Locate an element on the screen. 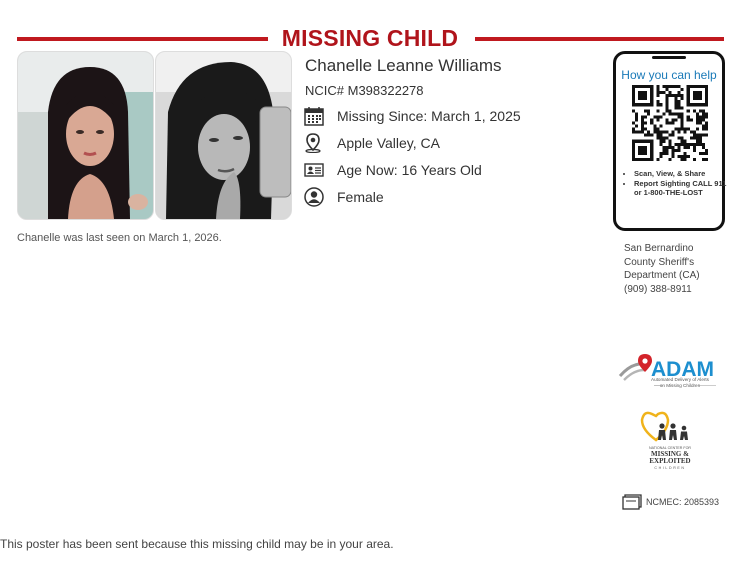  header-rule-right is located at coordinates (599, 39).